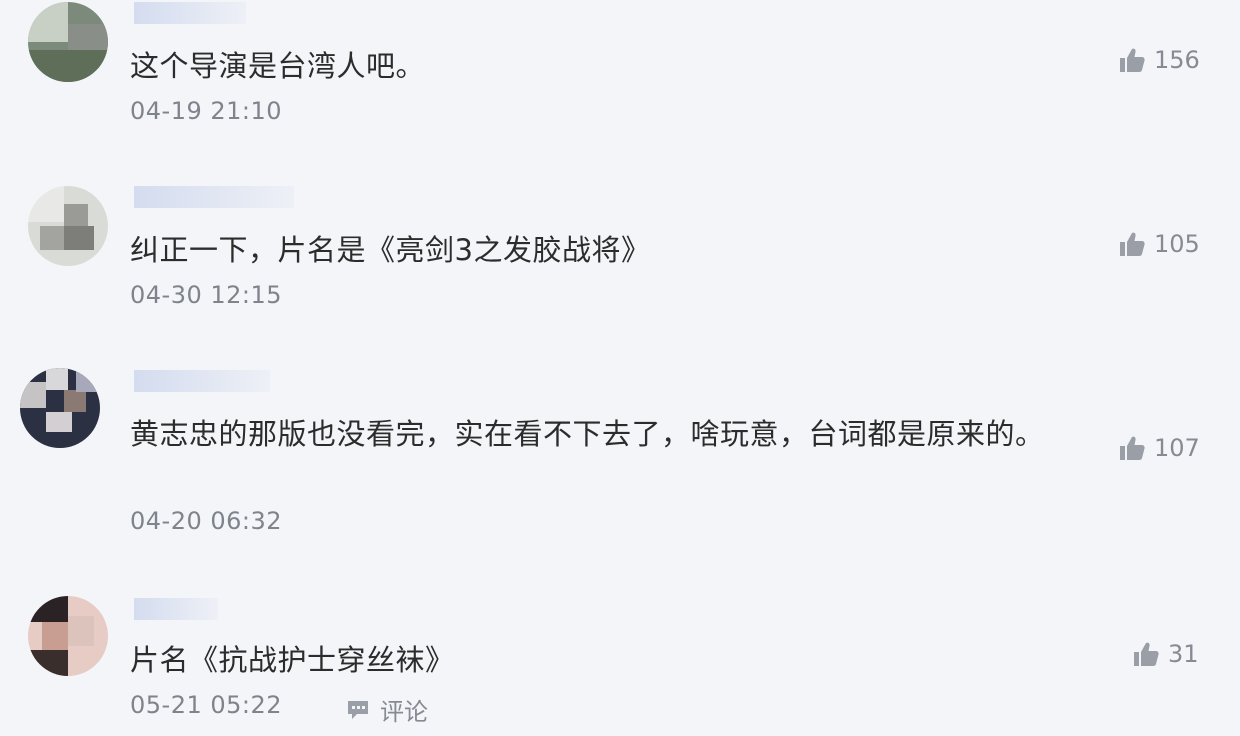  What do you see at coordinates (1177, 60) in the screenshot?
I see `like-count: 156` at bounding box center [1177, 60].